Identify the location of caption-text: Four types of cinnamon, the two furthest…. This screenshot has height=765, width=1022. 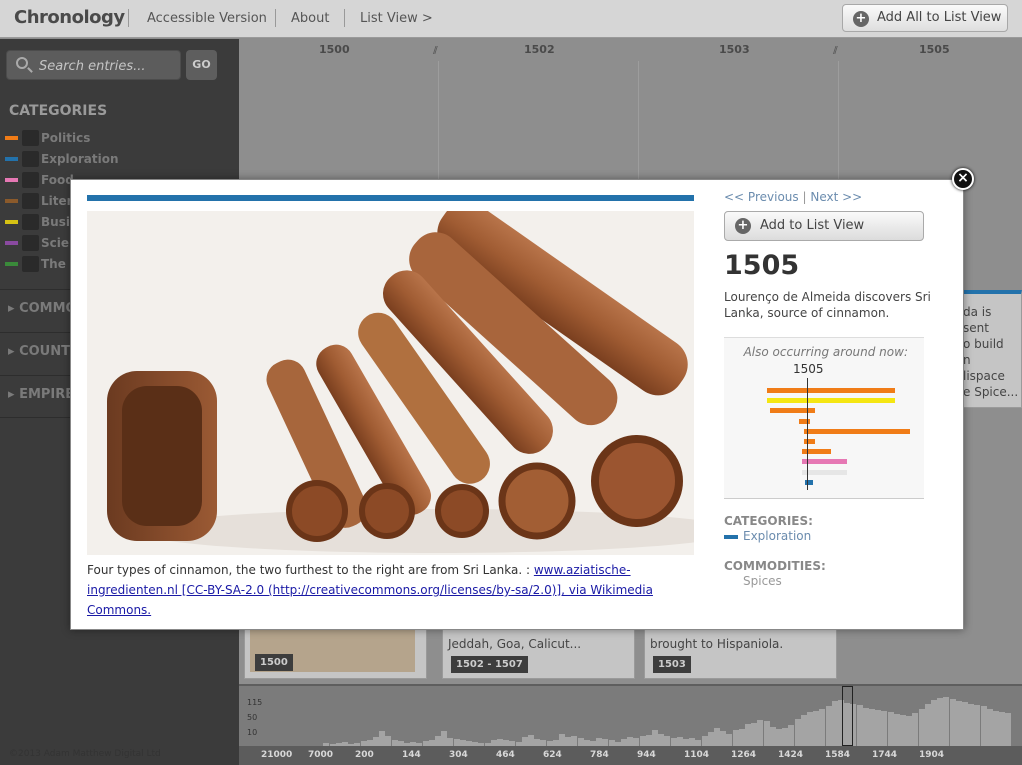
(310, 570).